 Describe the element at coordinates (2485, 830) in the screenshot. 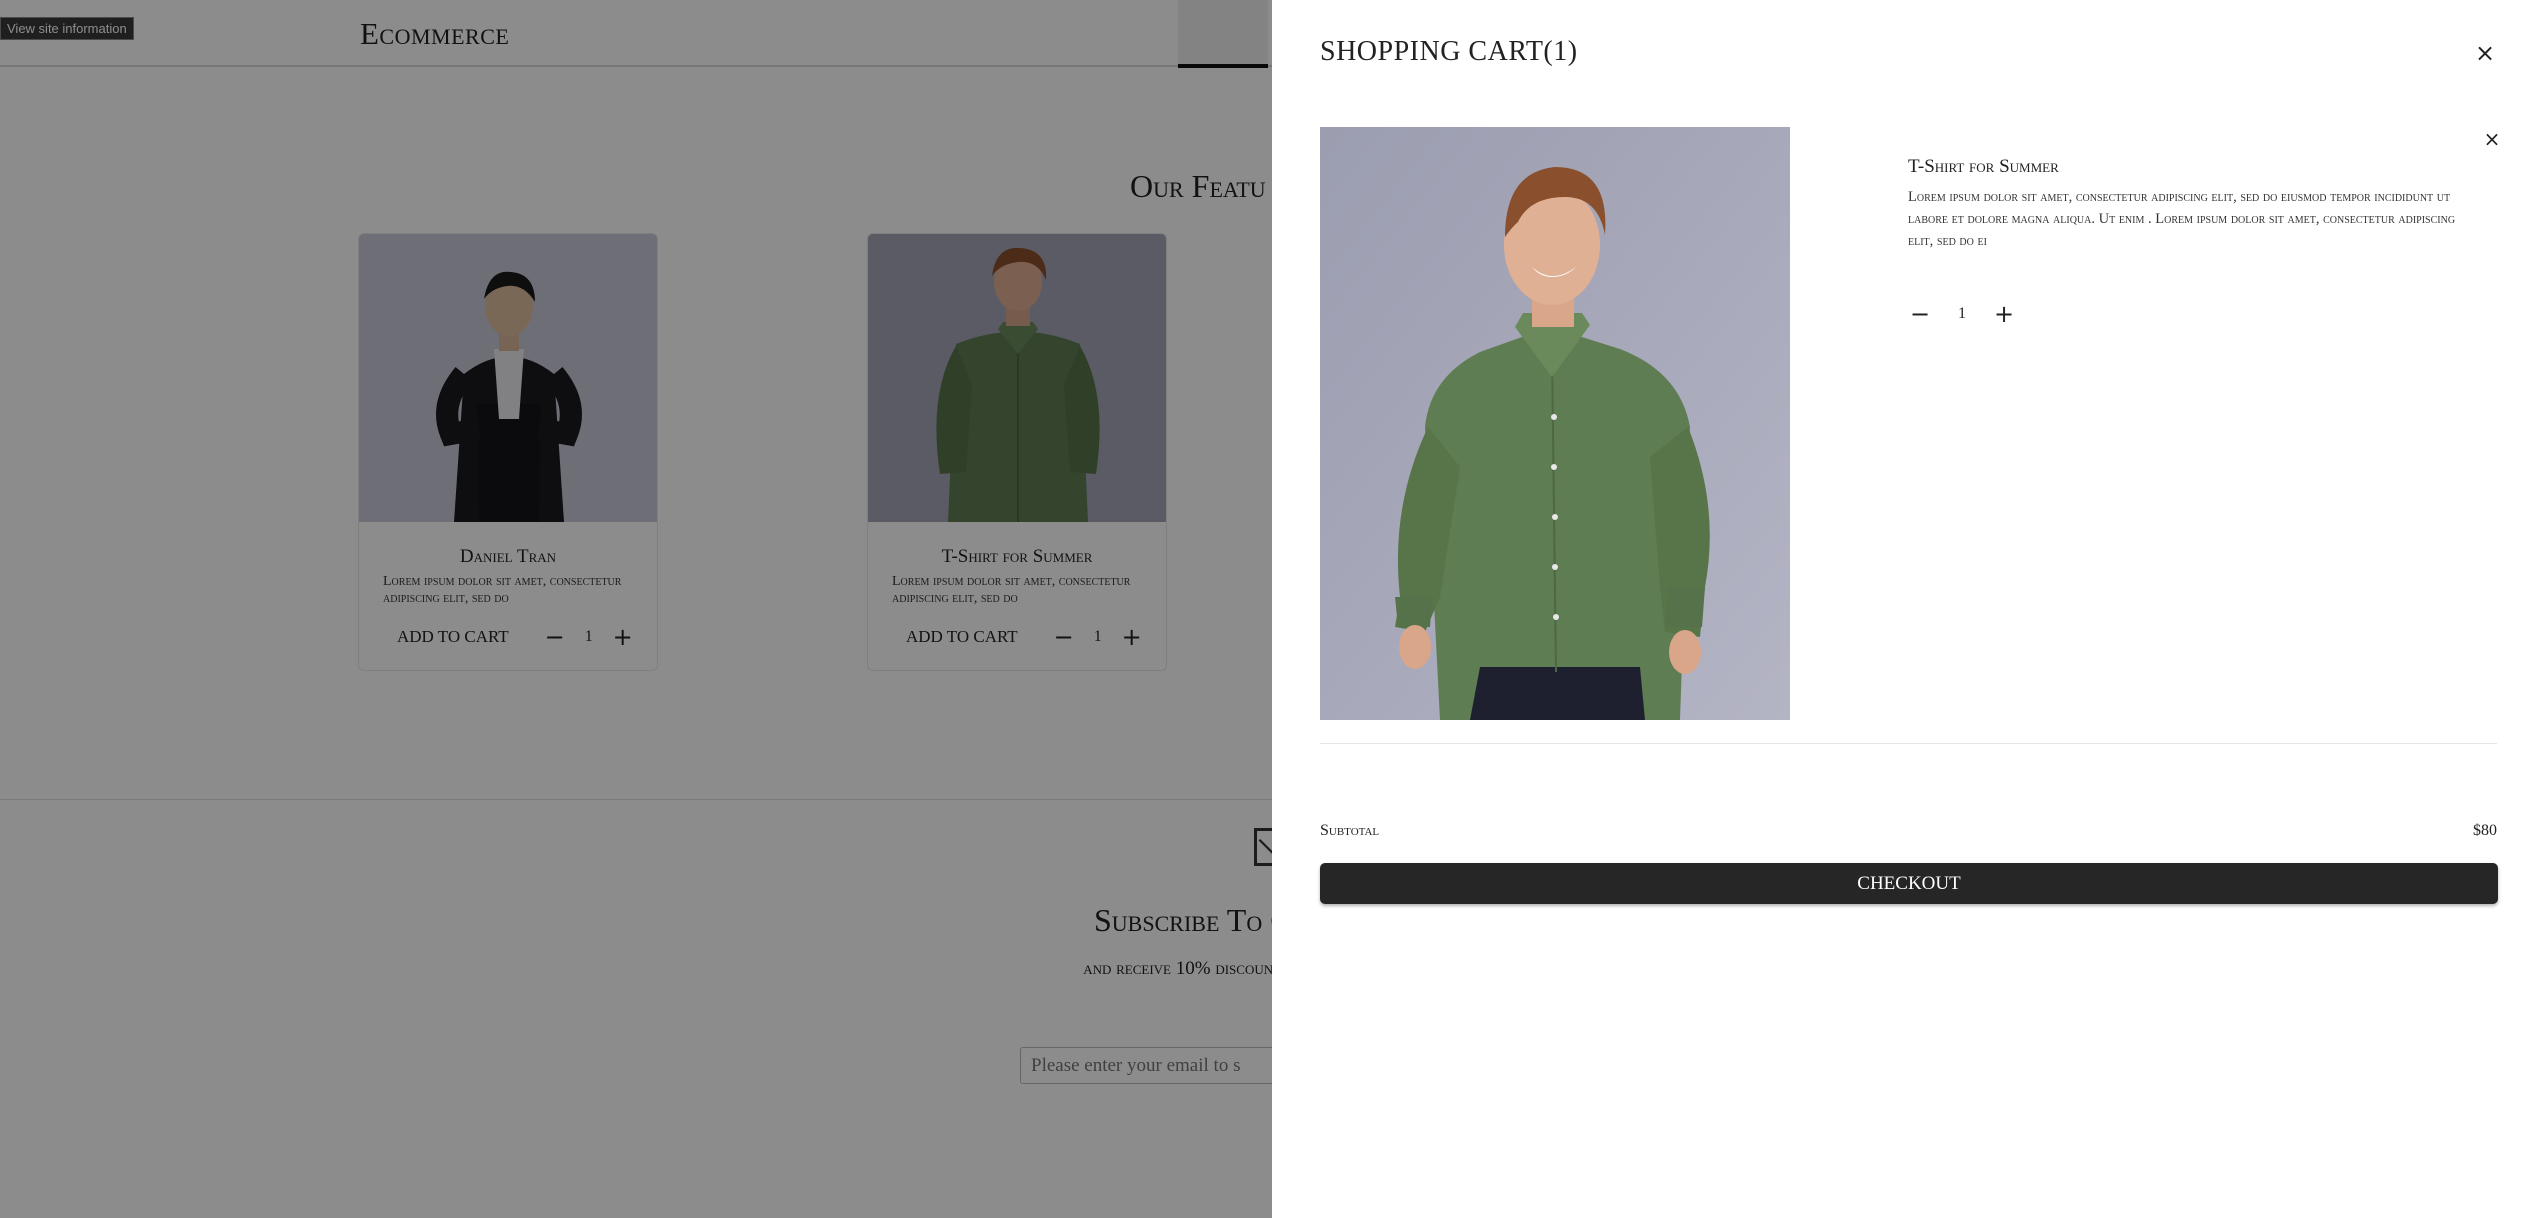

I see `subtotal-value: $80` at that location.